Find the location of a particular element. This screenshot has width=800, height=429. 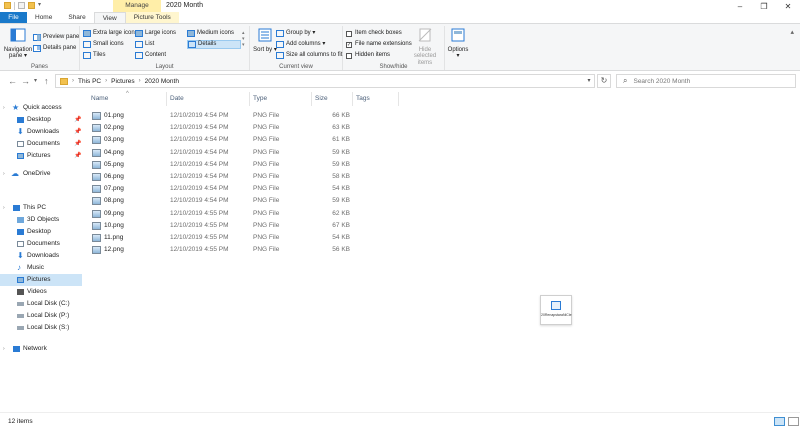

nav-pc-local-disk-c: Local Disk (C:) is located at coordinates (41, 304).